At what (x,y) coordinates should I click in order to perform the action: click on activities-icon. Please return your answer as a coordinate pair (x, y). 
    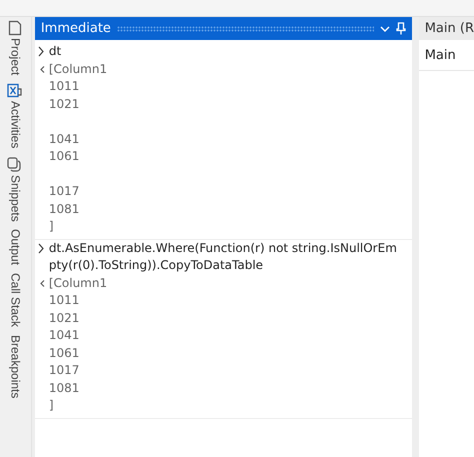
    Looking at the image, I should click on (15, 91).